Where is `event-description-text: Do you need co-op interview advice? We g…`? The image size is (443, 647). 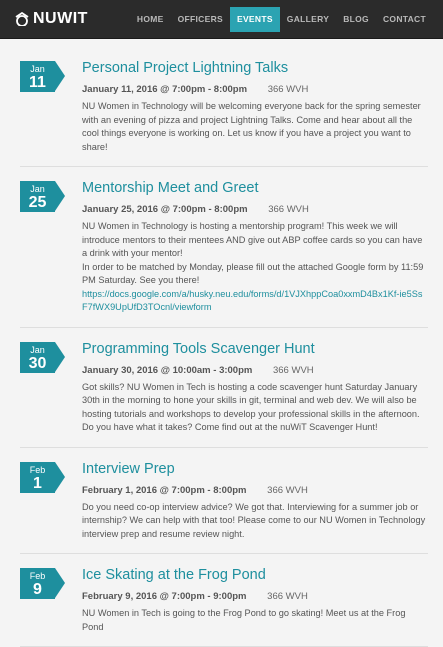
event-description-text: Do you need co-op interview advice? We g… is located at coordinates (254, 520).